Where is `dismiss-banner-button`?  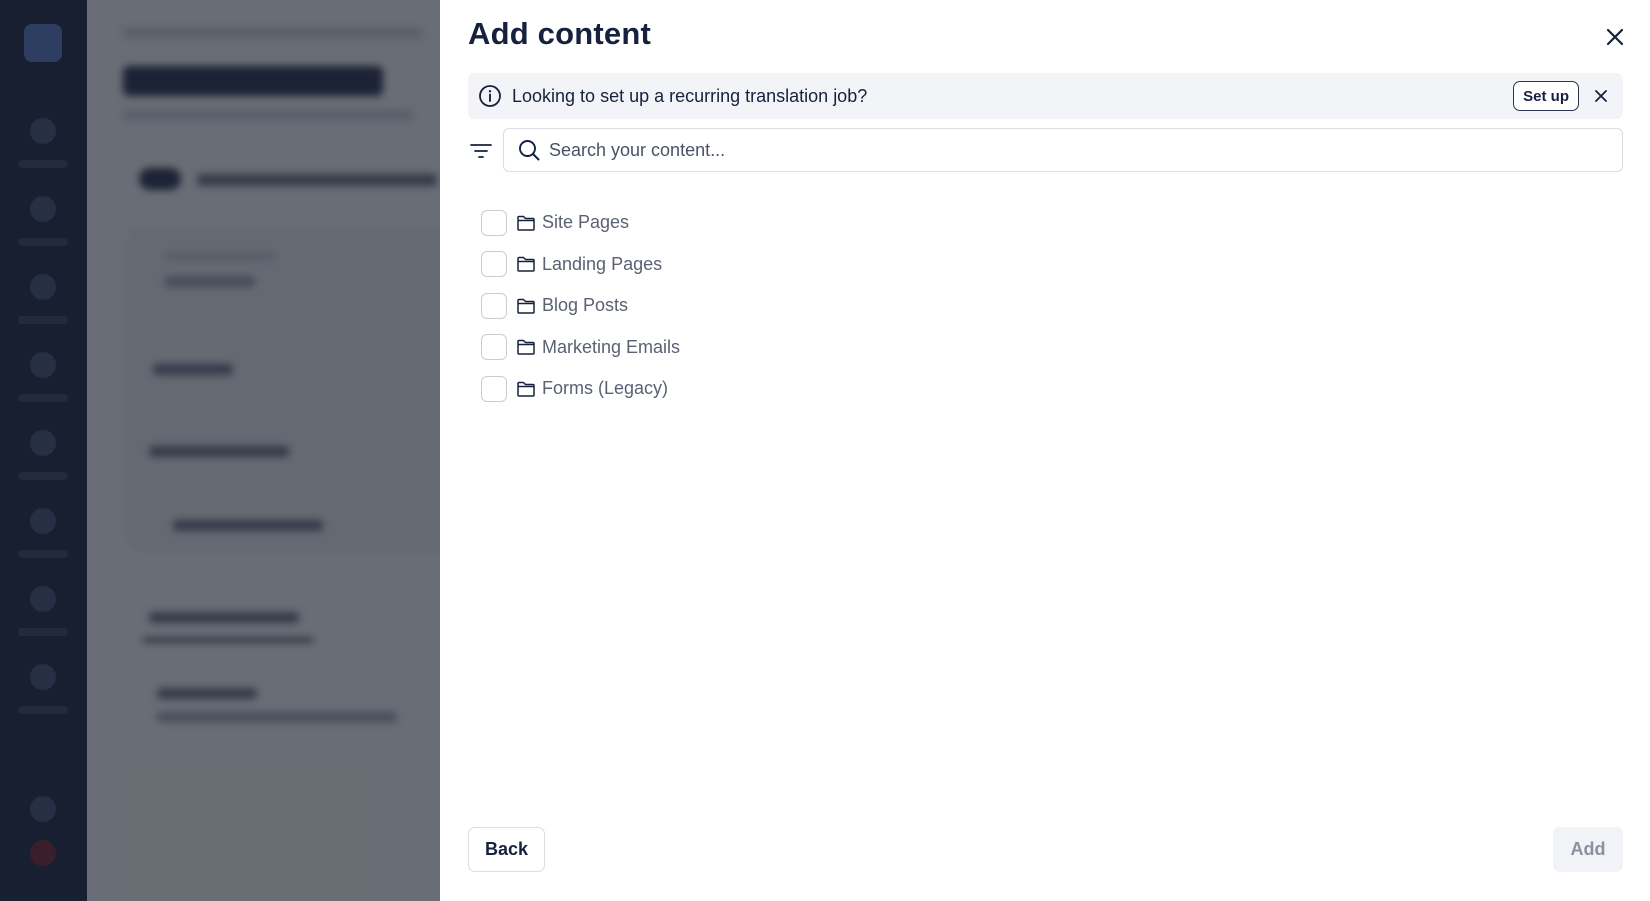 dismiss-banner-button is located at coordinates (1601, 96).